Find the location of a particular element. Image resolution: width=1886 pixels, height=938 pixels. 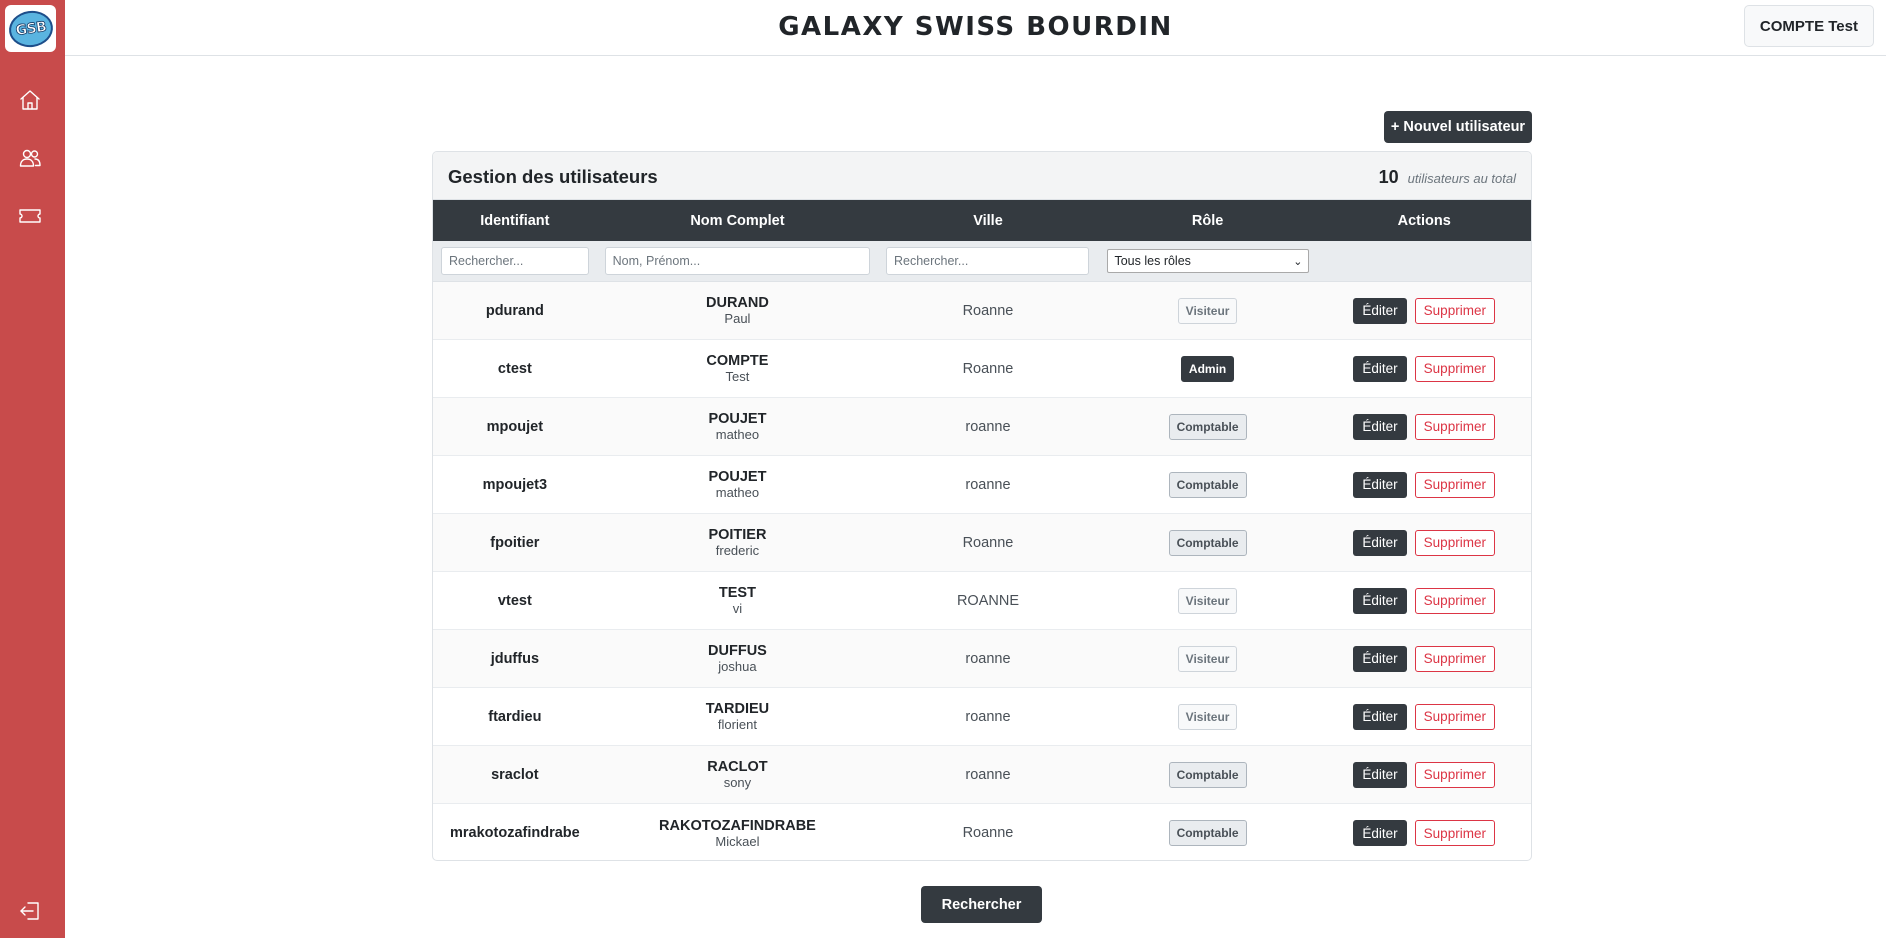

user-full-name: COMPTE Test is located at coordinates (737, 368).